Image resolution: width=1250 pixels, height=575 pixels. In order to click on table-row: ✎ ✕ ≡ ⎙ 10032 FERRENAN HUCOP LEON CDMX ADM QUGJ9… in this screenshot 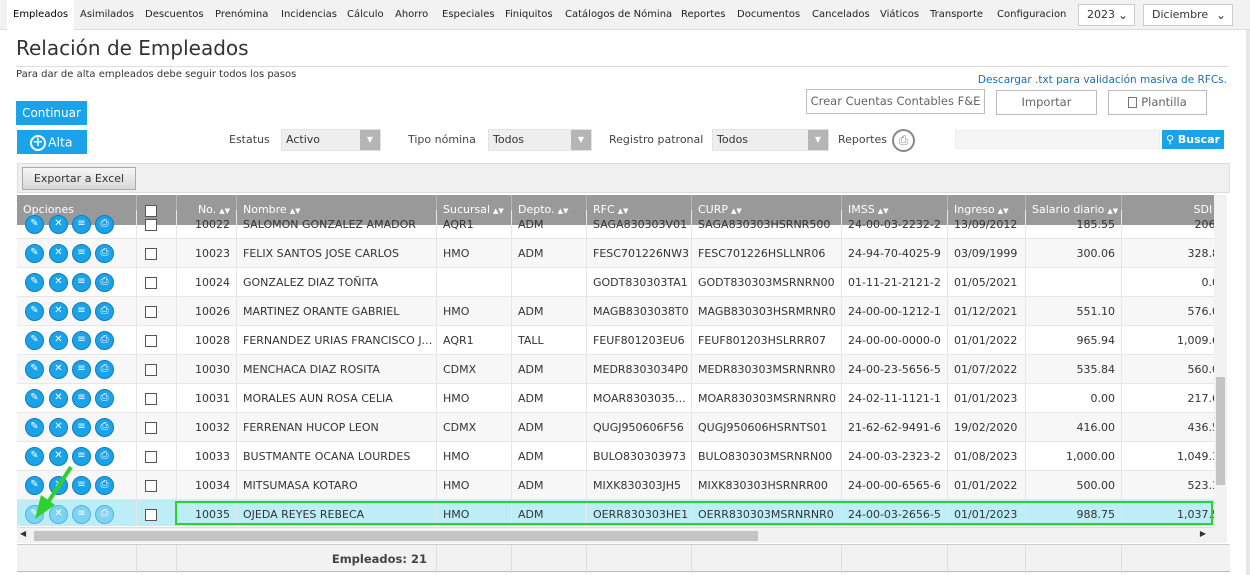, I will do `click(615, 427)`.